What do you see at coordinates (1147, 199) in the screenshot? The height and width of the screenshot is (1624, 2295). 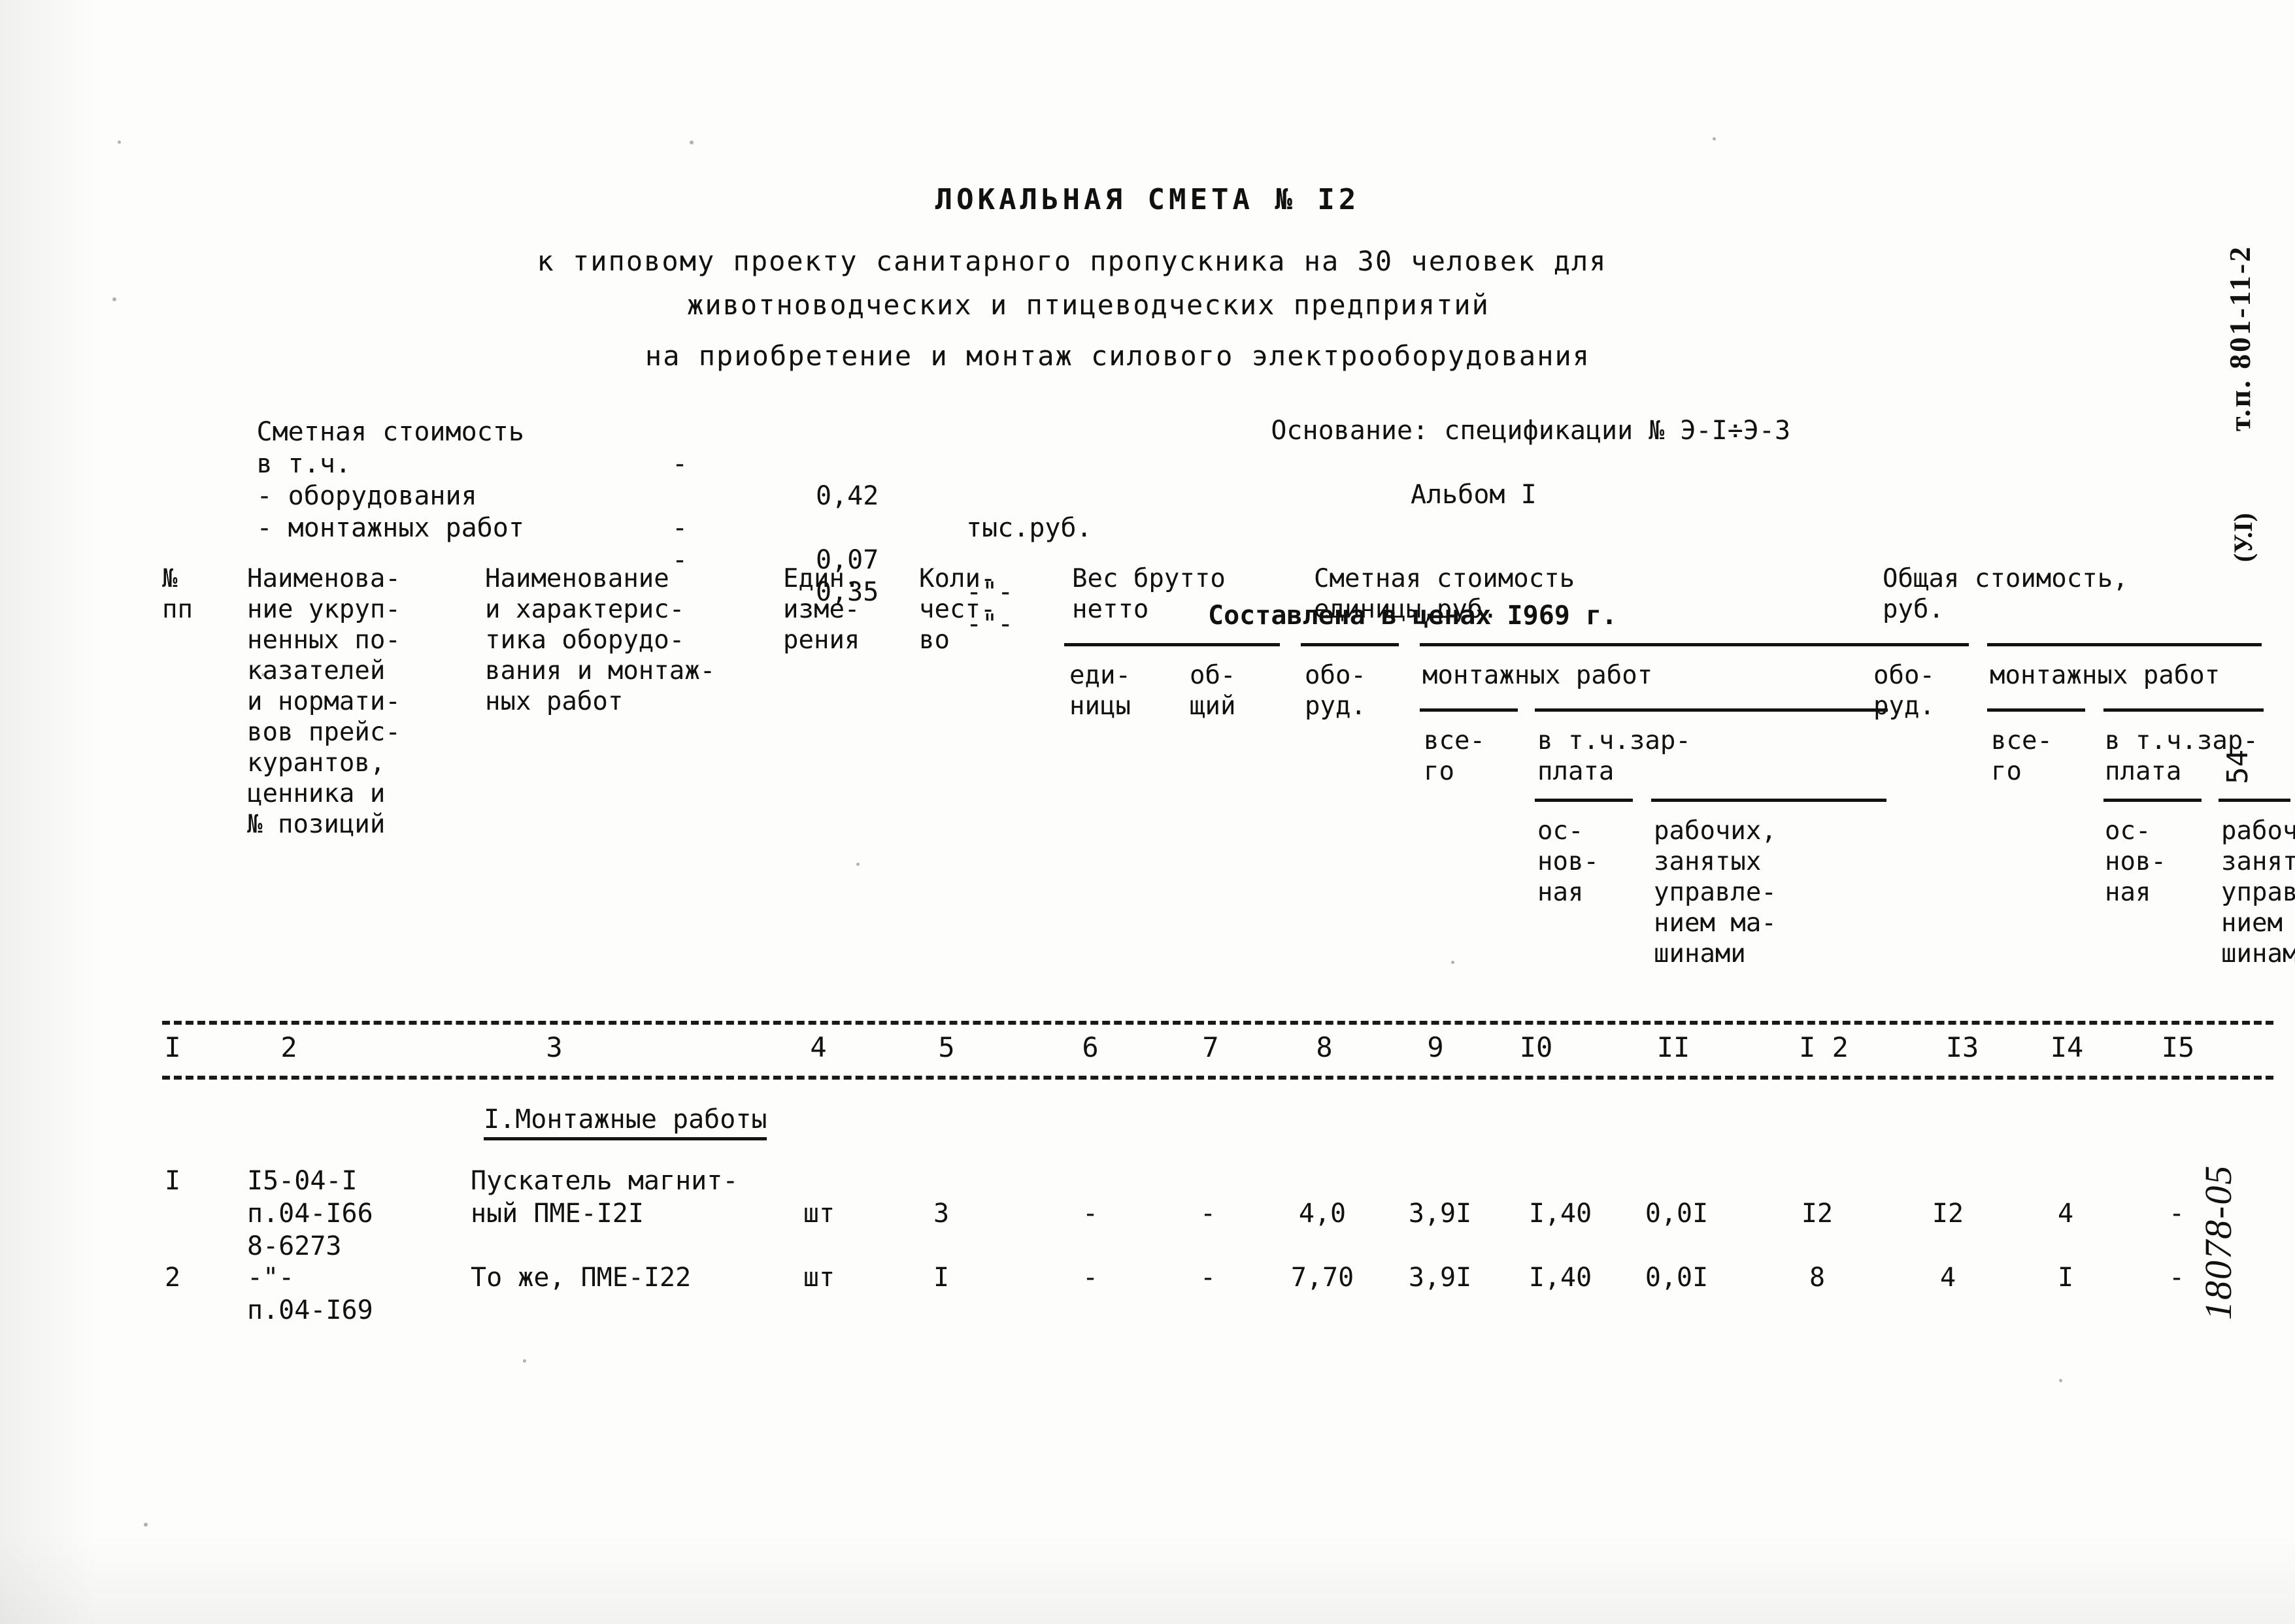 I see `document-title: ЛОКАЛЬНАЯ СМЕТА № I2` at bounding box center [1147, 199].